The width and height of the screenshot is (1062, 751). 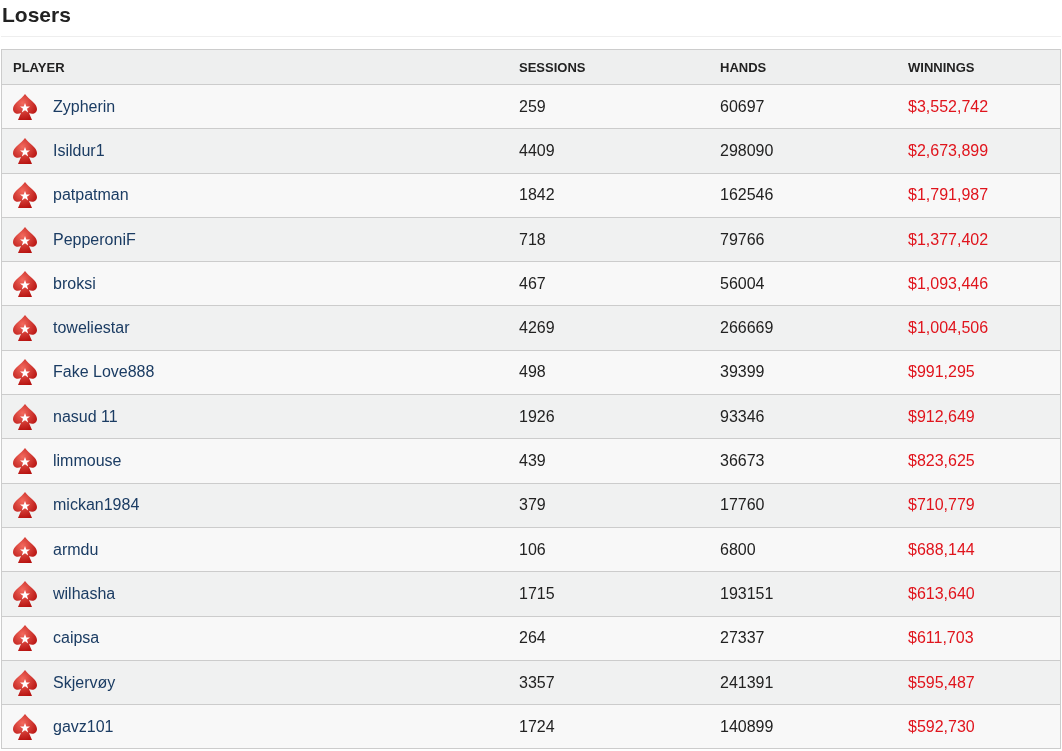 I want to click on winnings-cell-text: $912,649, so click(x=941, y=416).